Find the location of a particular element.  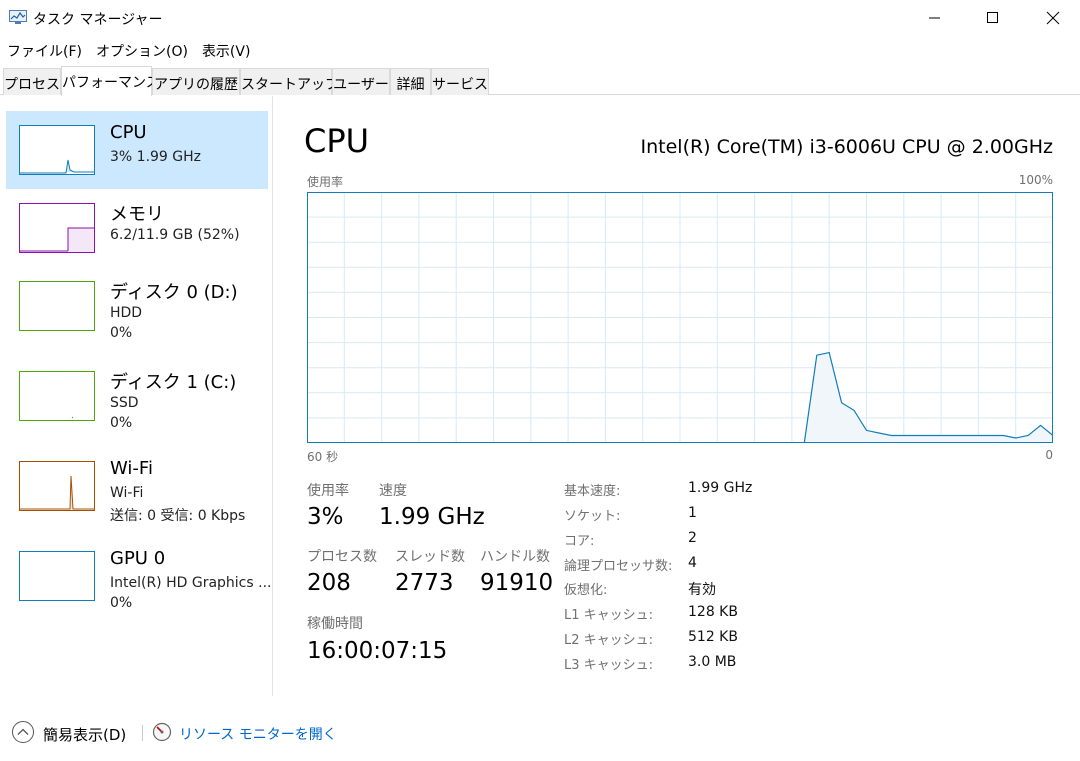

detail-value: 4 is located at coordinates (692, 563).